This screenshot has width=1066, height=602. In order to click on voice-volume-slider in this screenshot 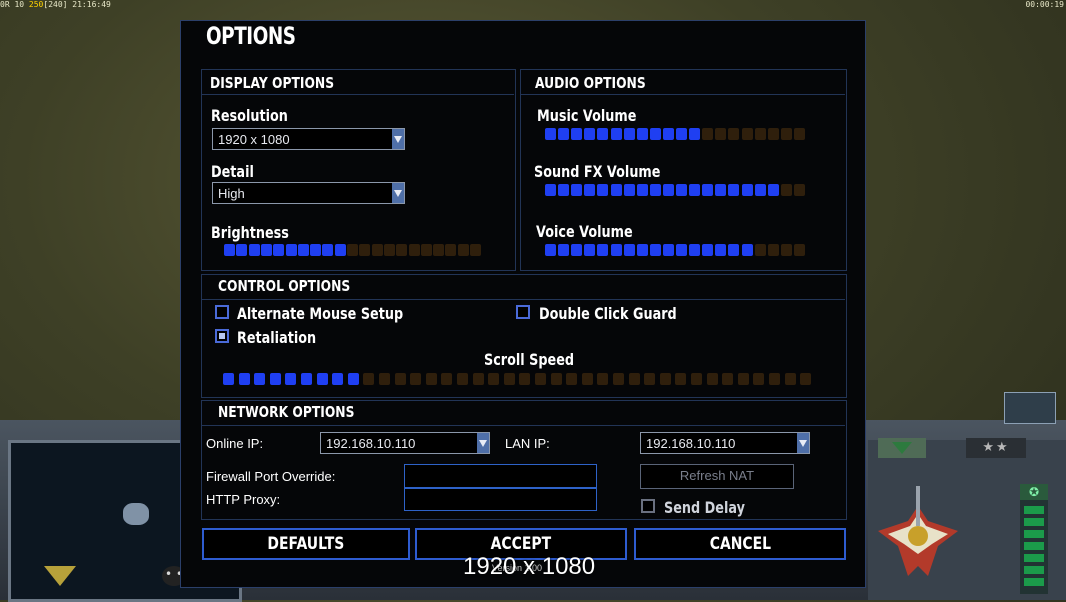, I will do `click(677, 250)`.